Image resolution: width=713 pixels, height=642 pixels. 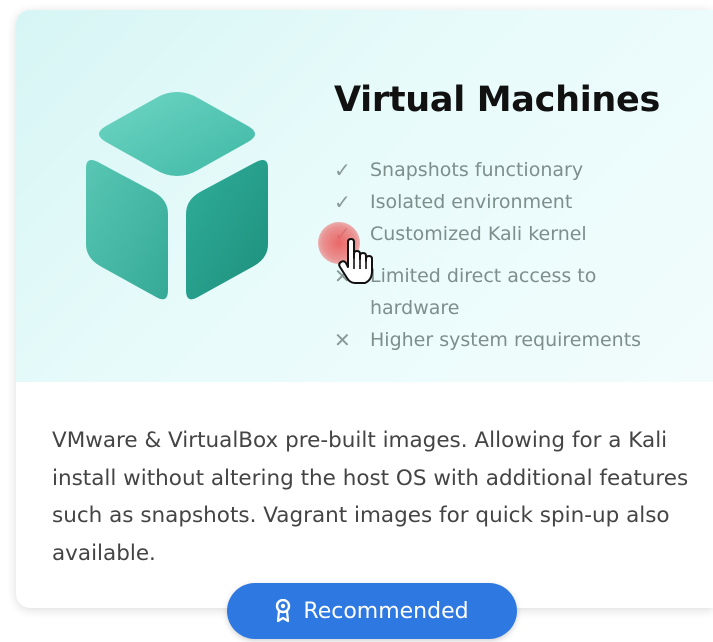 What do you see at coordinates (506, 340) in the screenshot?
I see `feature-text: Higher system requirements` at bounding box center [506, 340].